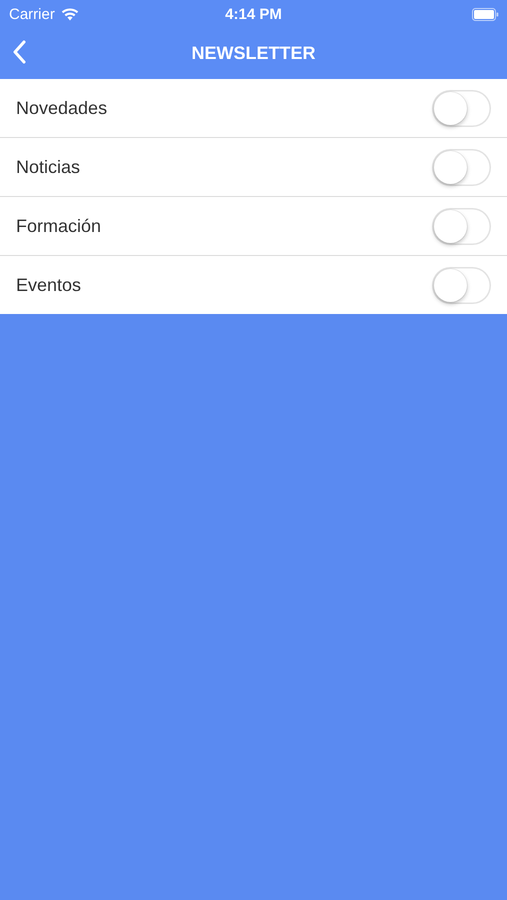 Image resolution: width=507 pixels, height=900 pixels. Describe the element at coordinates (48, 167) in the screenshot. I see `setting-label: Noticias` at that location.